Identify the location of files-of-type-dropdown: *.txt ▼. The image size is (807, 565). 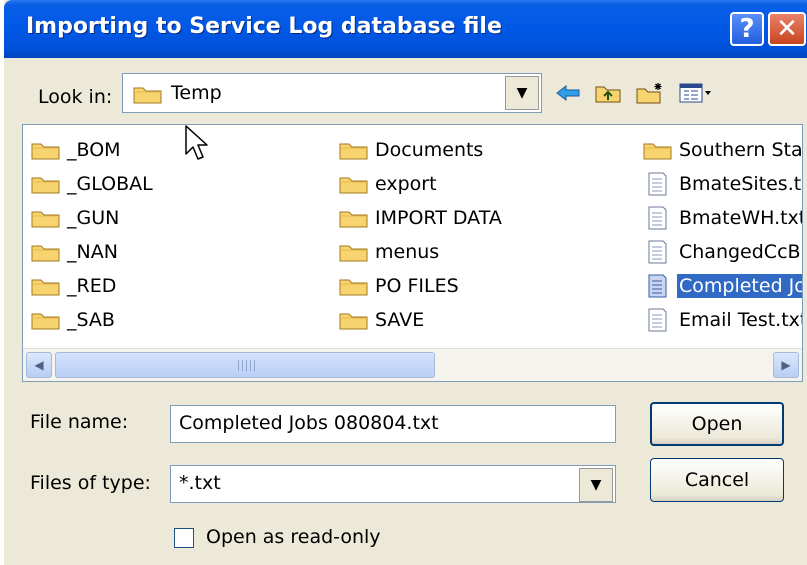
(393, 484).